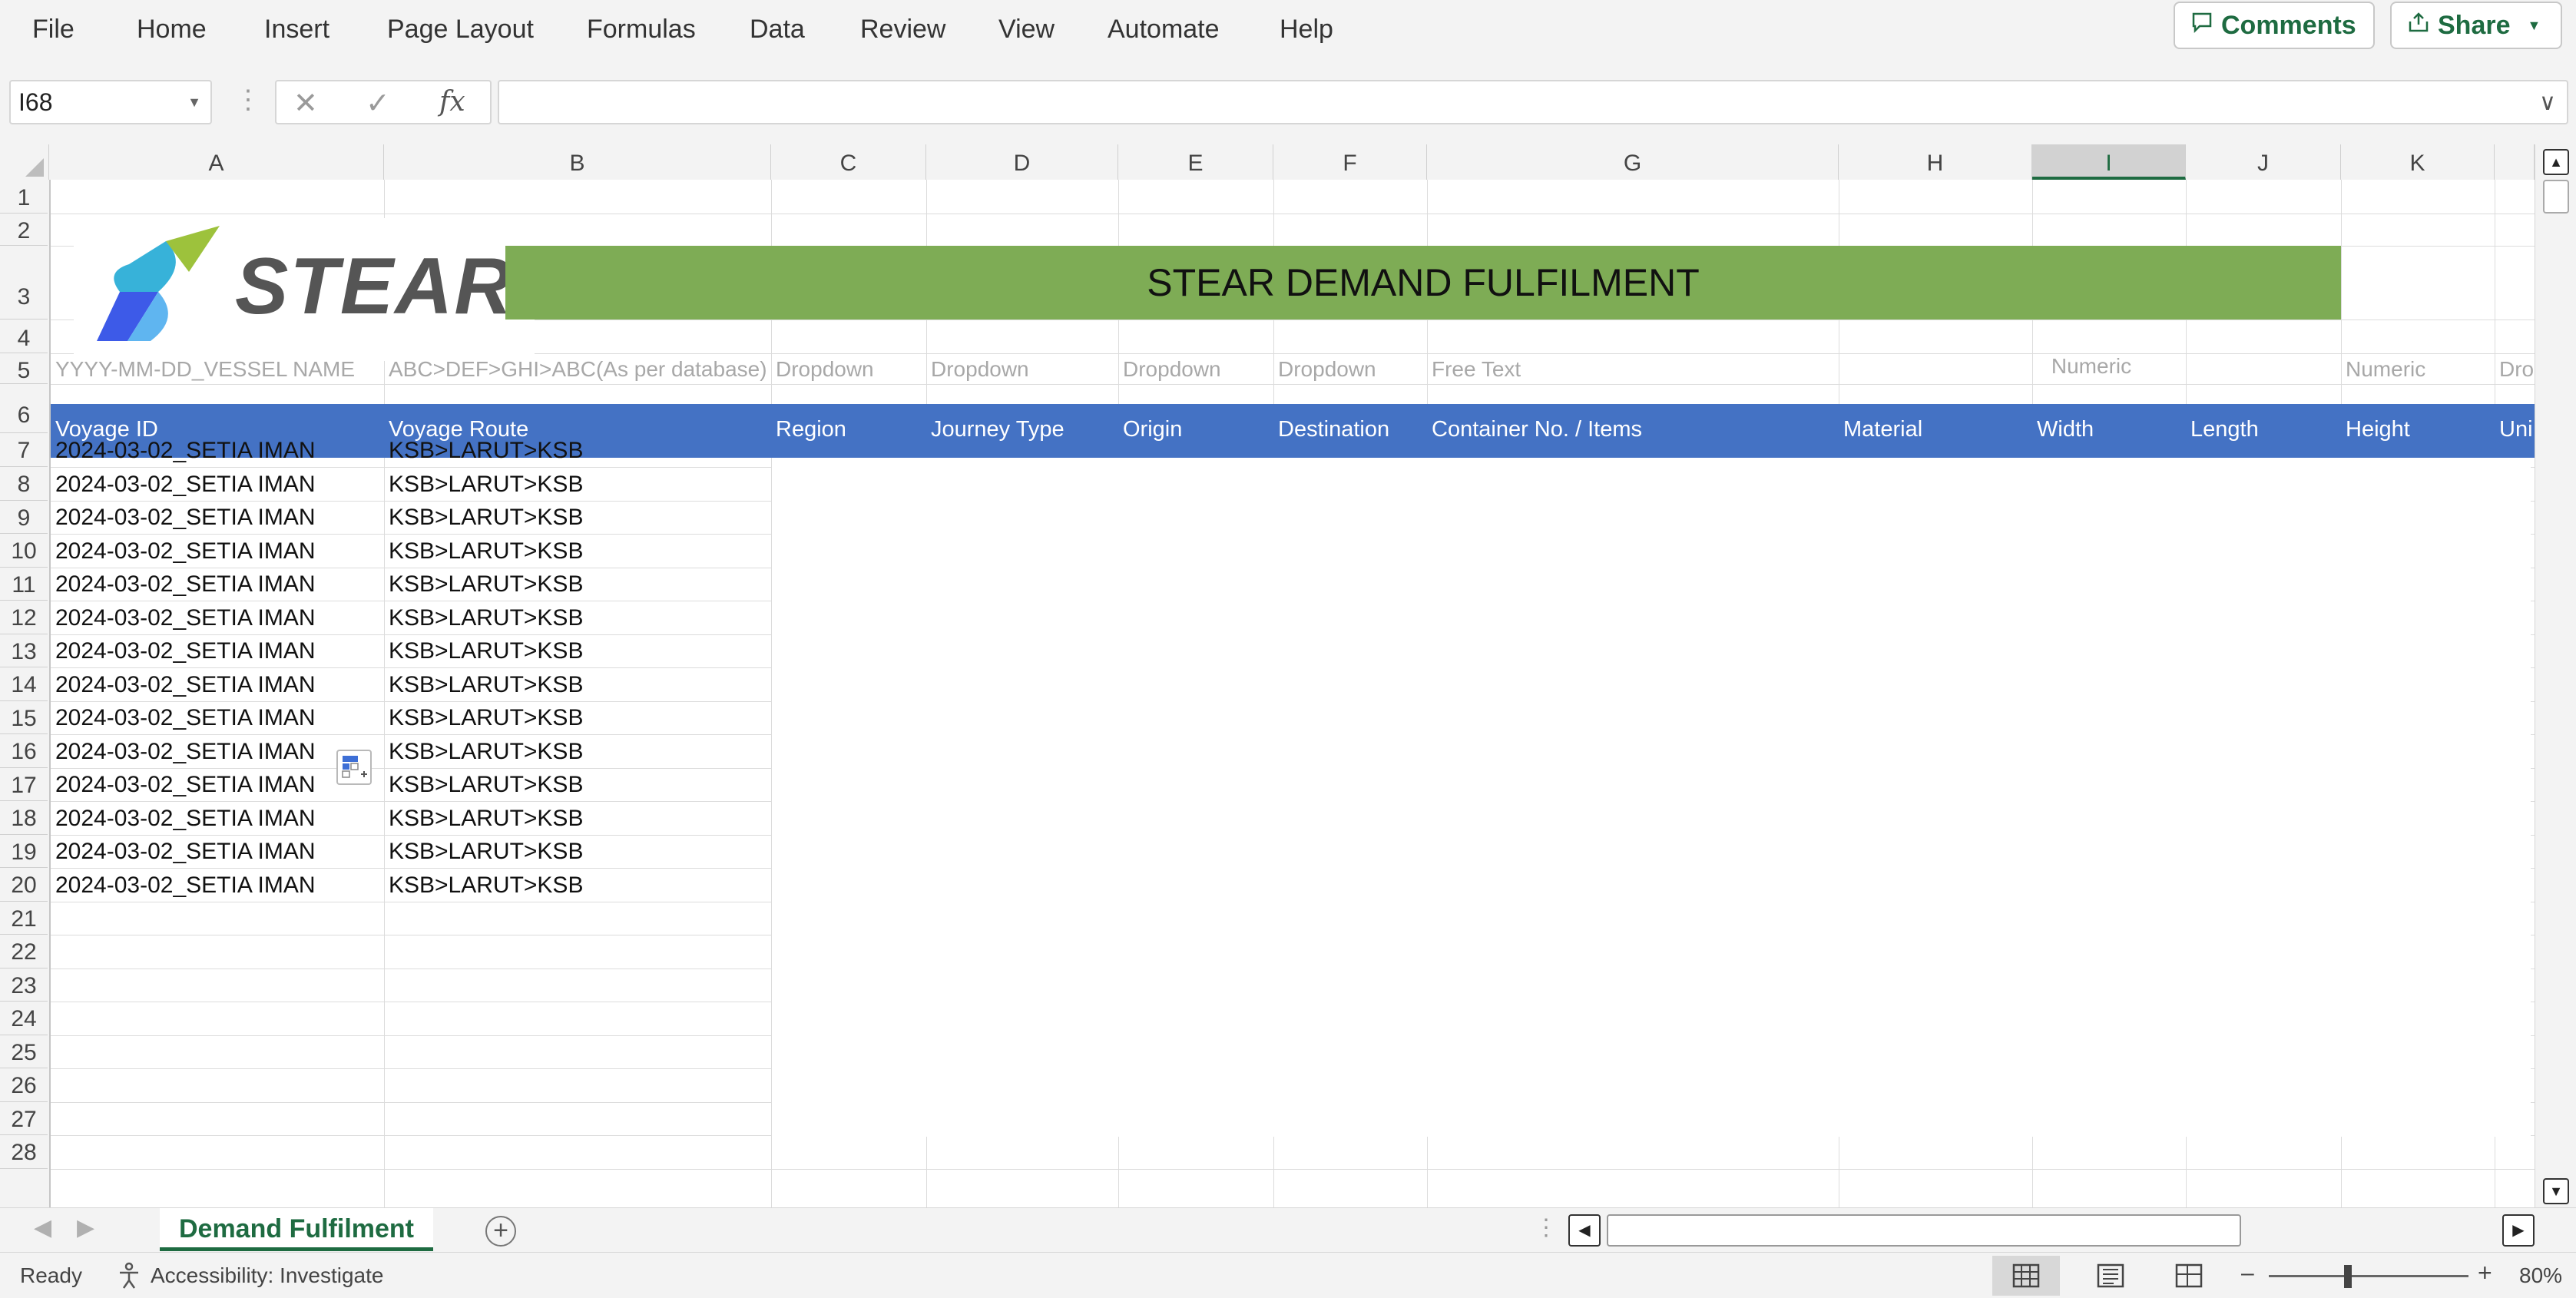 This screenshot has width=2576, height=1298. Describe the element at coordinates (2547, 102) in the screenshot. I see `chevron-down-icon: ∨` at that location.